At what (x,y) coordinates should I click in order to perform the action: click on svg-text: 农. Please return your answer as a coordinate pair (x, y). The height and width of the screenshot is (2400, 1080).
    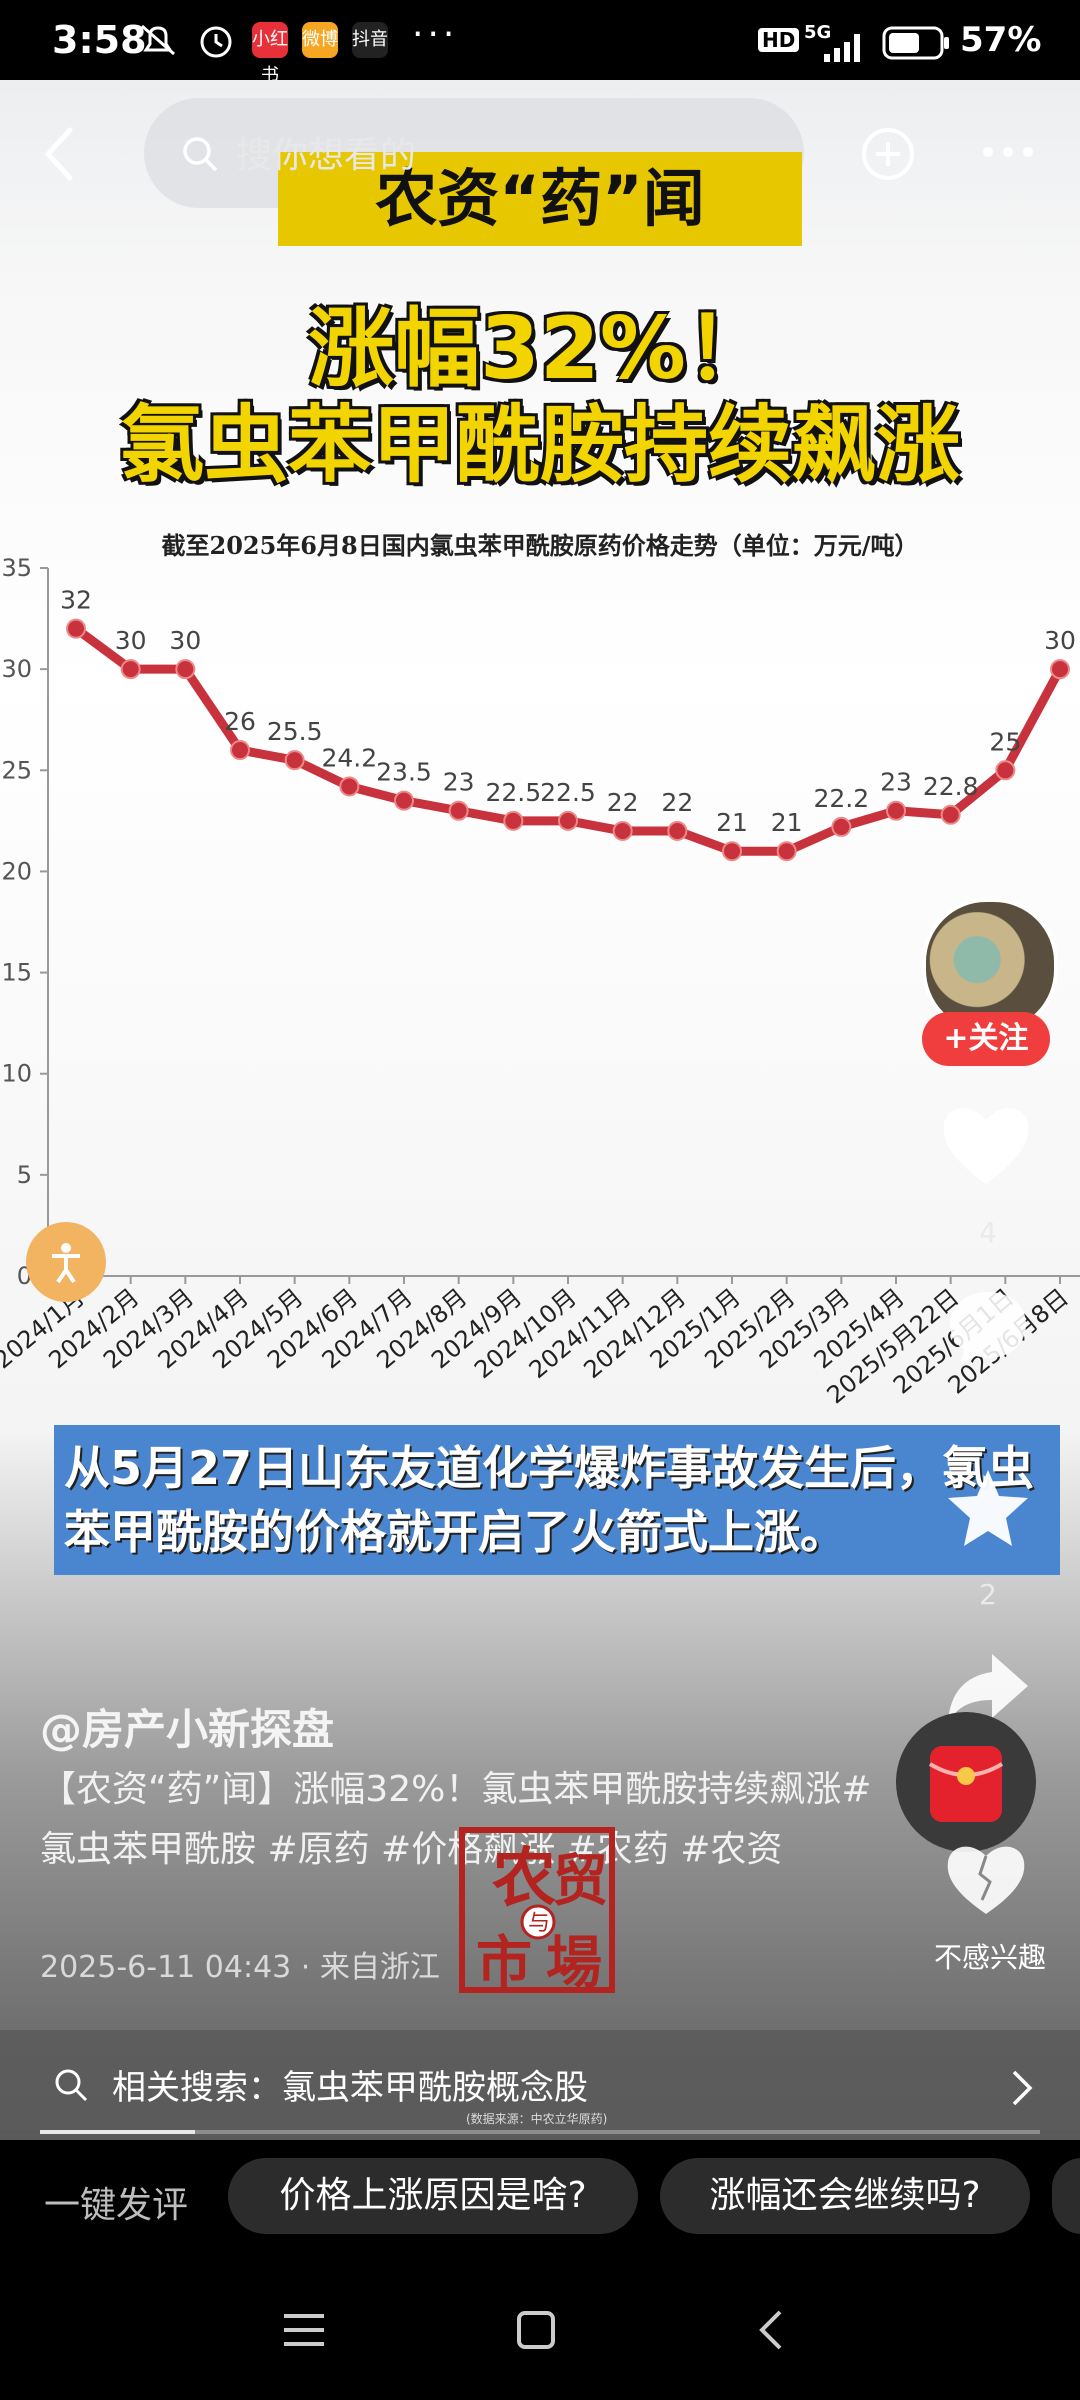
    Looking at the image, I should click on (524, 1878).